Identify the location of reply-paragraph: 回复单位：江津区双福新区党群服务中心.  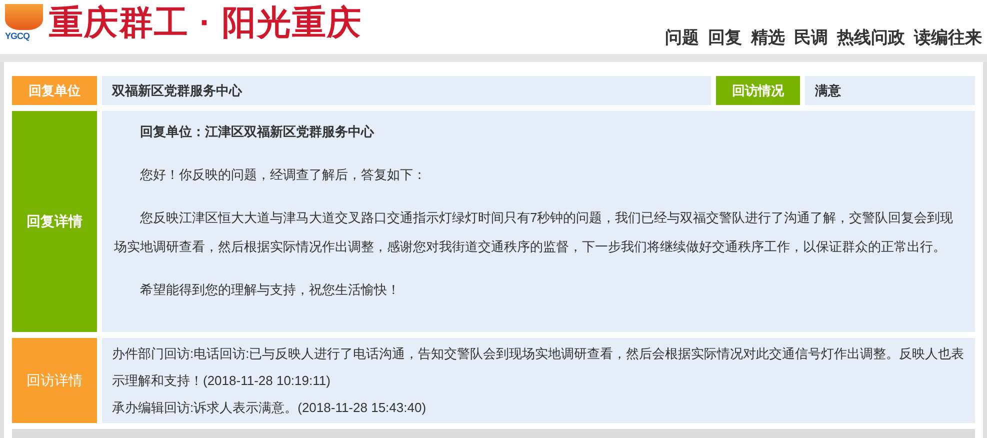
(257, 132).